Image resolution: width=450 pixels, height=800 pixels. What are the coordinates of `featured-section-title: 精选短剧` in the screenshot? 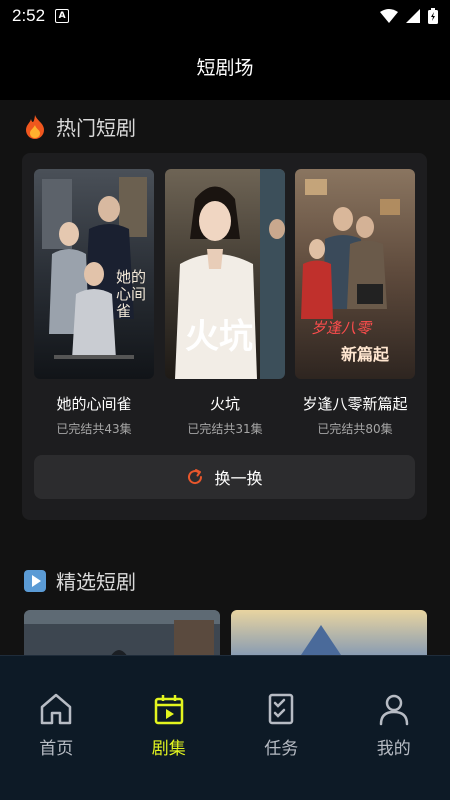 It's located at (96, 582).